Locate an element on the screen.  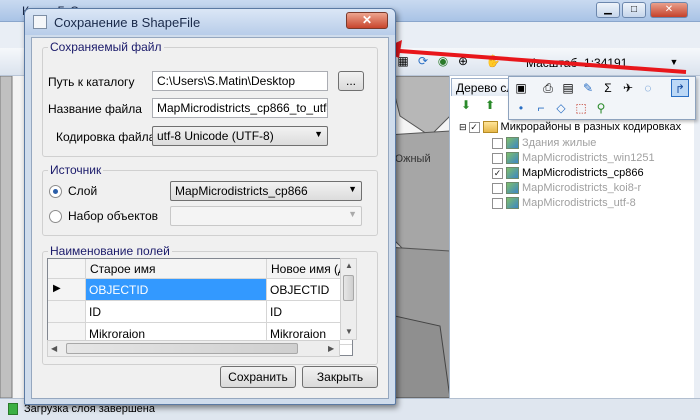
maximize-button: □ is located at coordinates (634, 10).